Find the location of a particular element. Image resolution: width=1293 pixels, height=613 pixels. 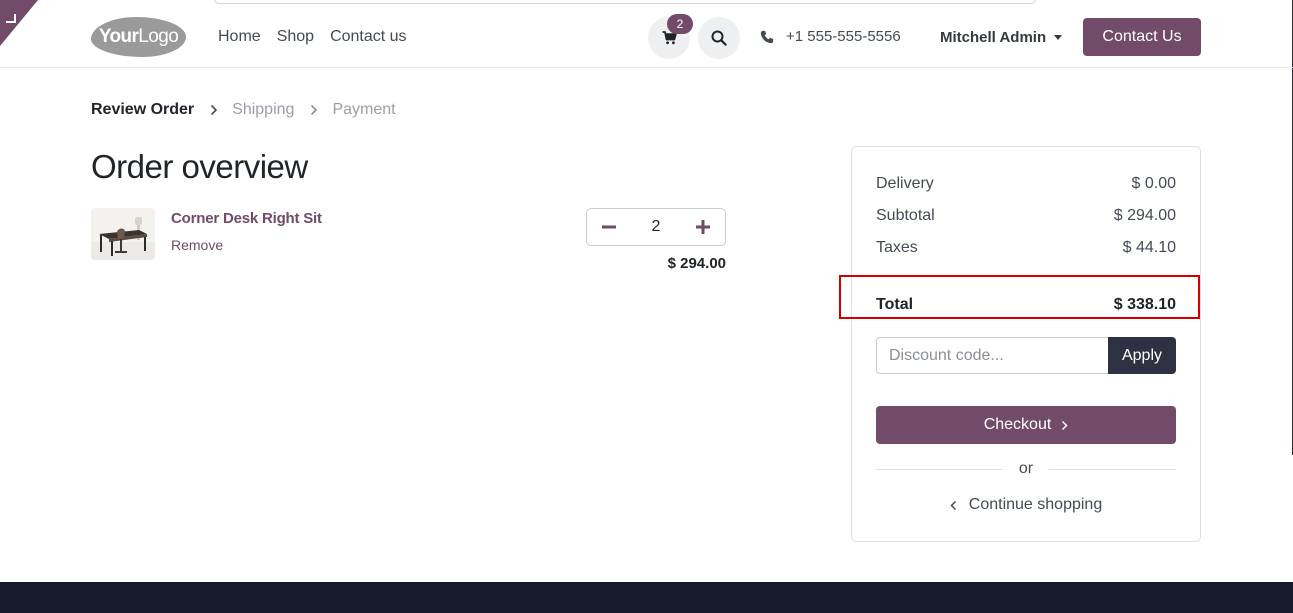

product-name-link: Corner Desk Right Sit is located at coordinates (246, 218).